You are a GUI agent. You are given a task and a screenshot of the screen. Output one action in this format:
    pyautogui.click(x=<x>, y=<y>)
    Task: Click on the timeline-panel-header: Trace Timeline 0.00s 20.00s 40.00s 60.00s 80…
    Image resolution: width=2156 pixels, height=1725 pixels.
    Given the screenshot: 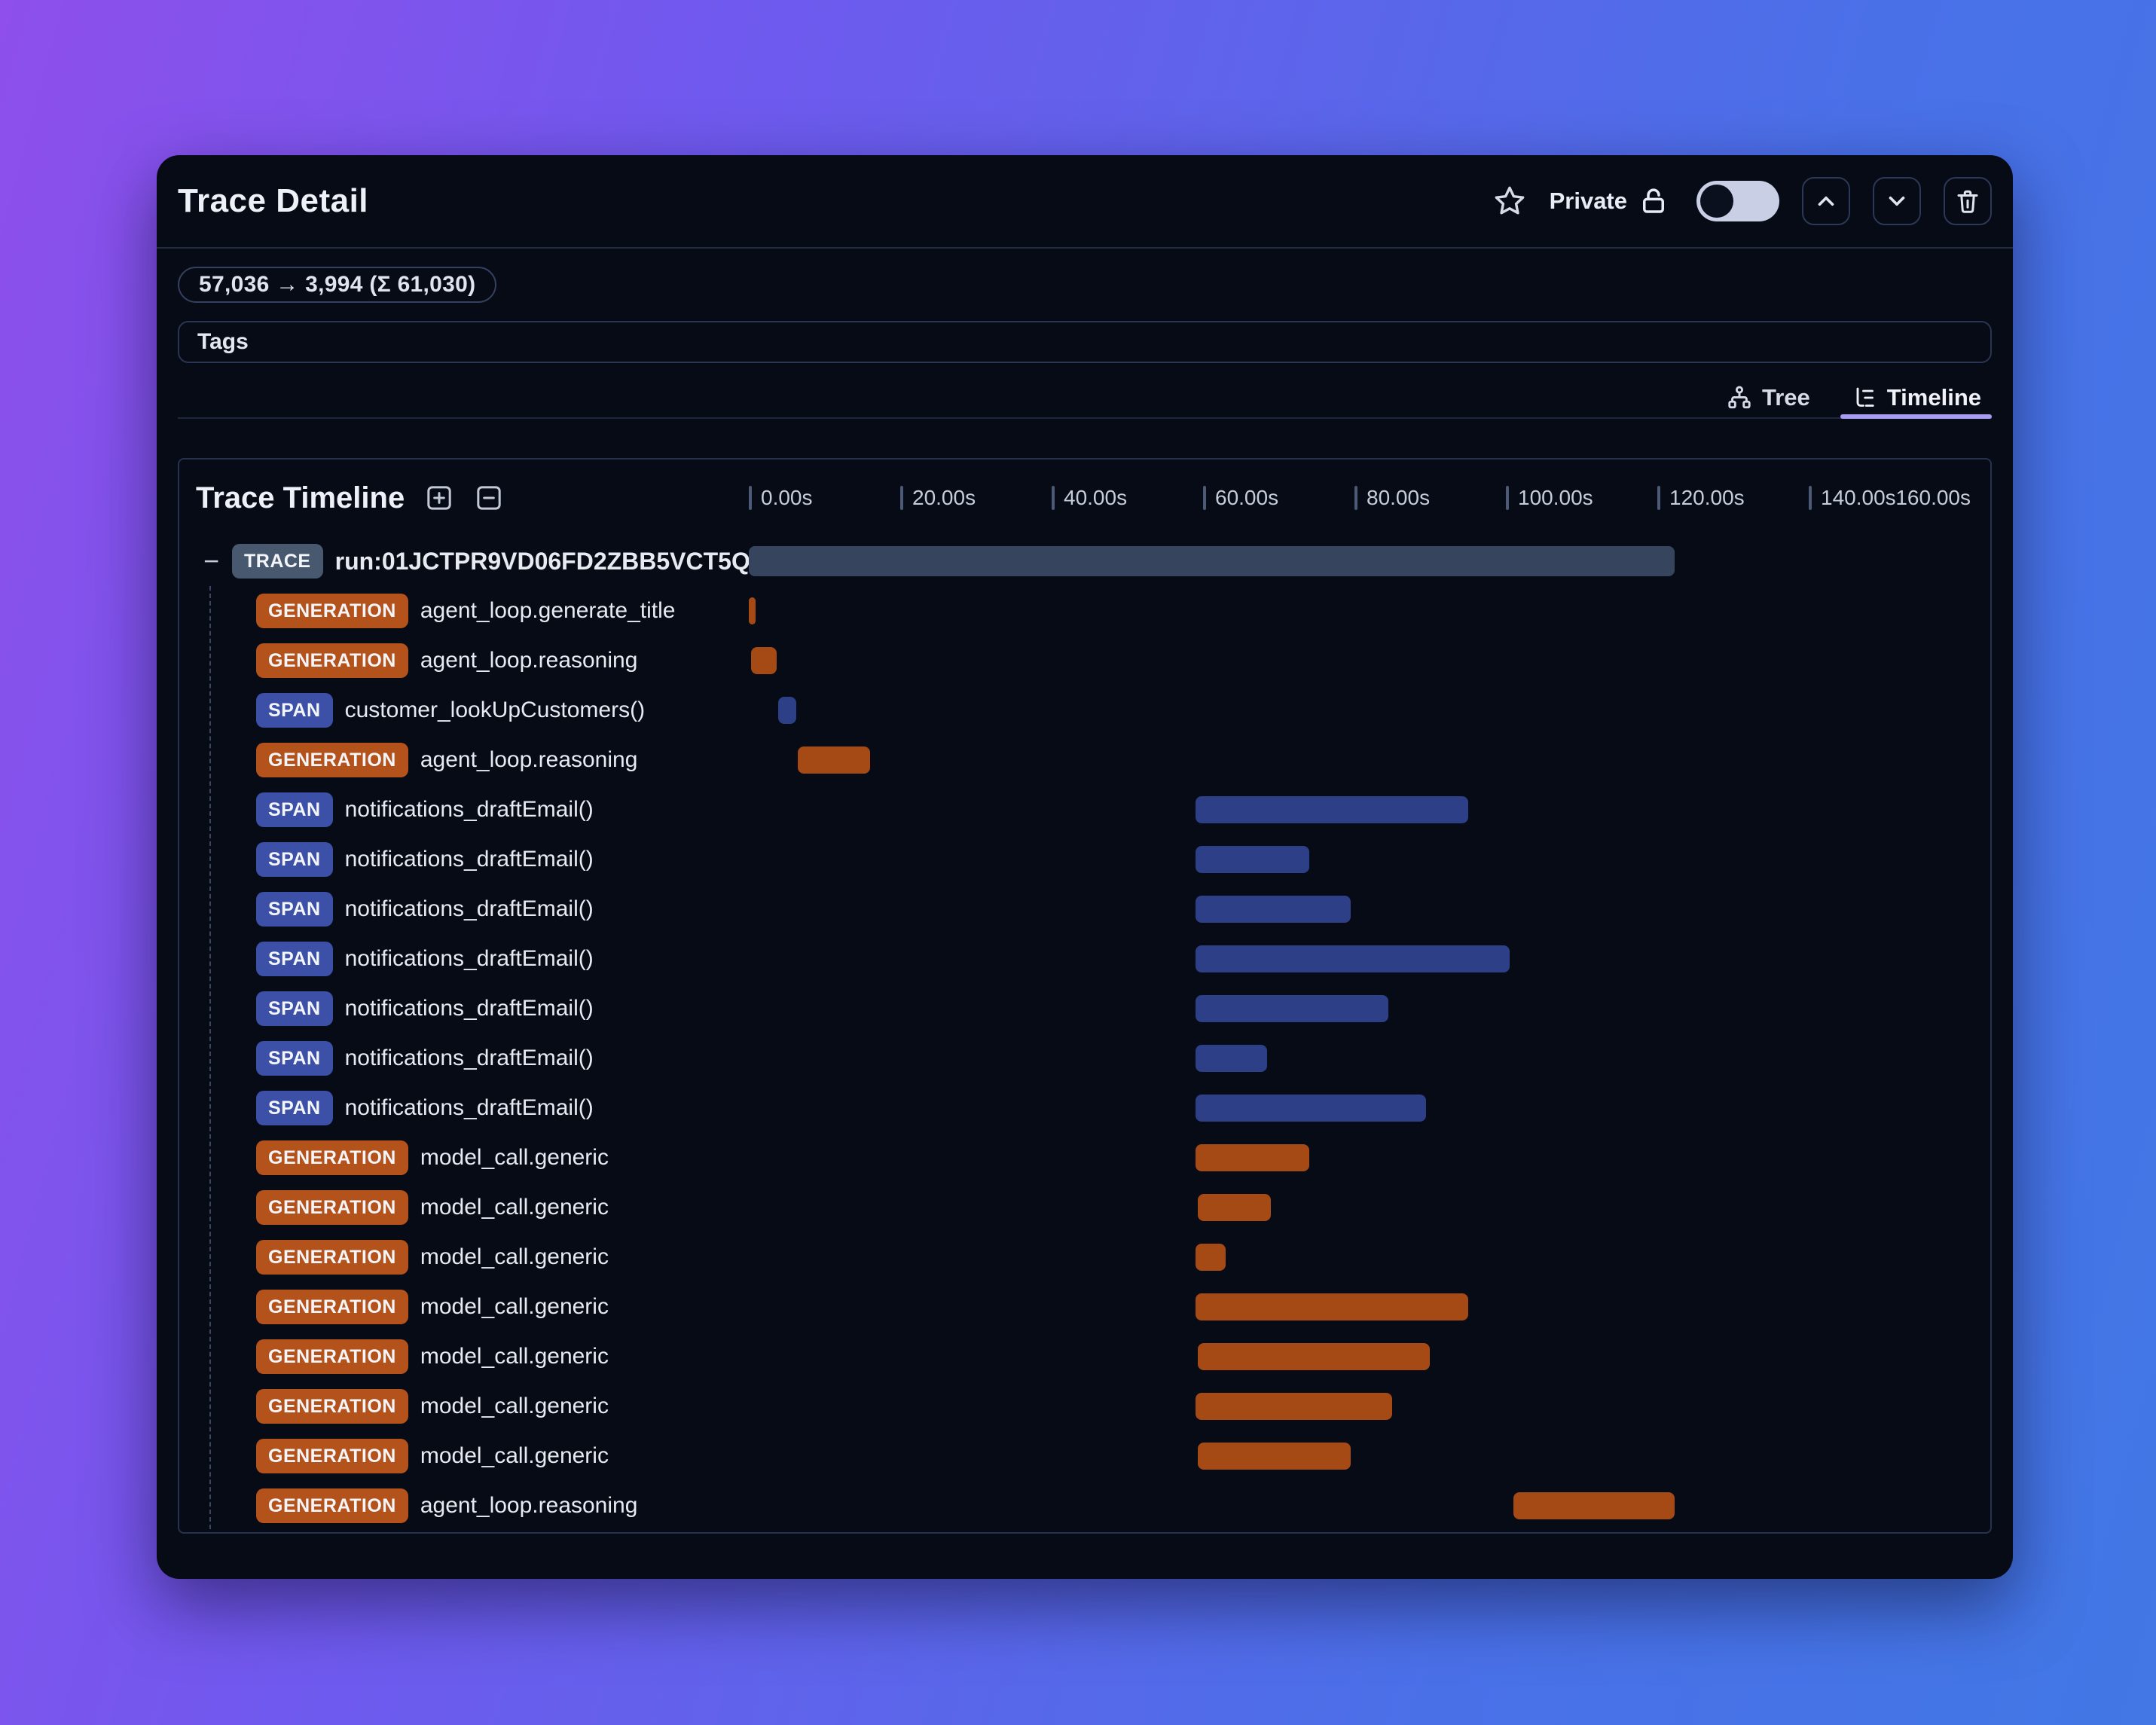 What is the action you would take?
    pyautogui.click(x=1084, y=498)
    